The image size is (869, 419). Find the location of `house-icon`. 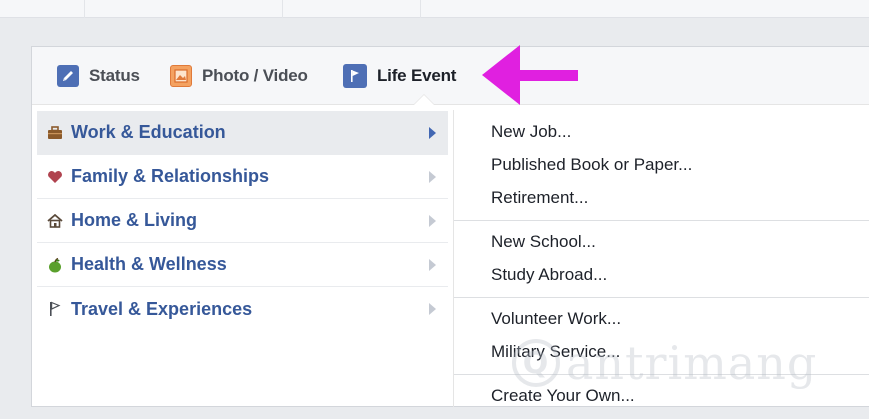

house-icon is located at coordinates (55, 221).